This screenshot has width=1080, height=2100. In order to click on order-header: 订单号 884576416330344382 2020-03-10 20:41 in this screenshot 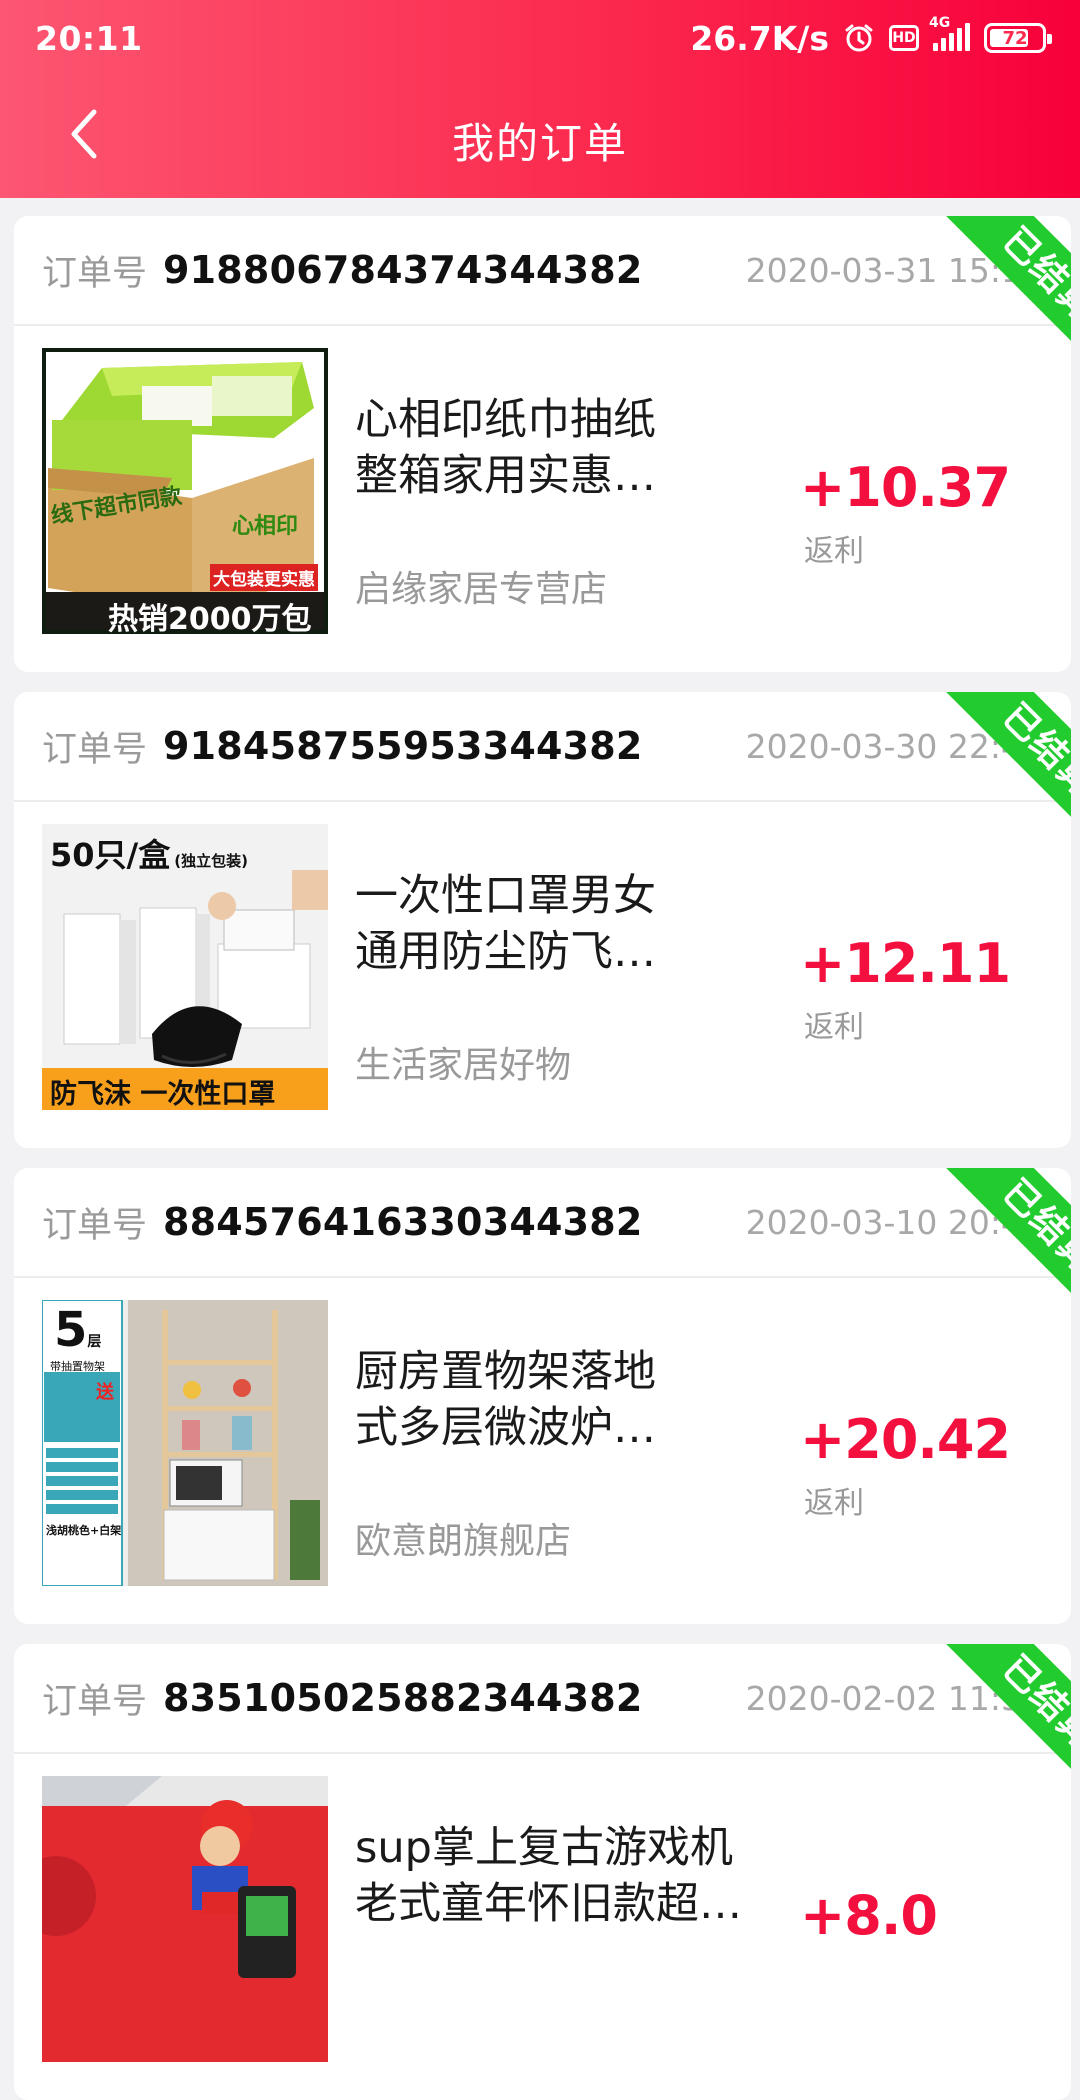, I will do `click(542, 1223)`.